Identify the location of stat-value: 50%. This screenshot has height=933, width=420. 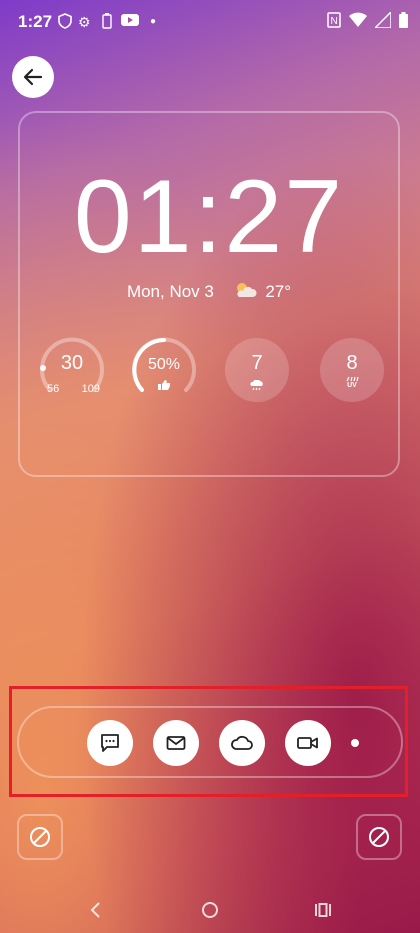
(164, 364).